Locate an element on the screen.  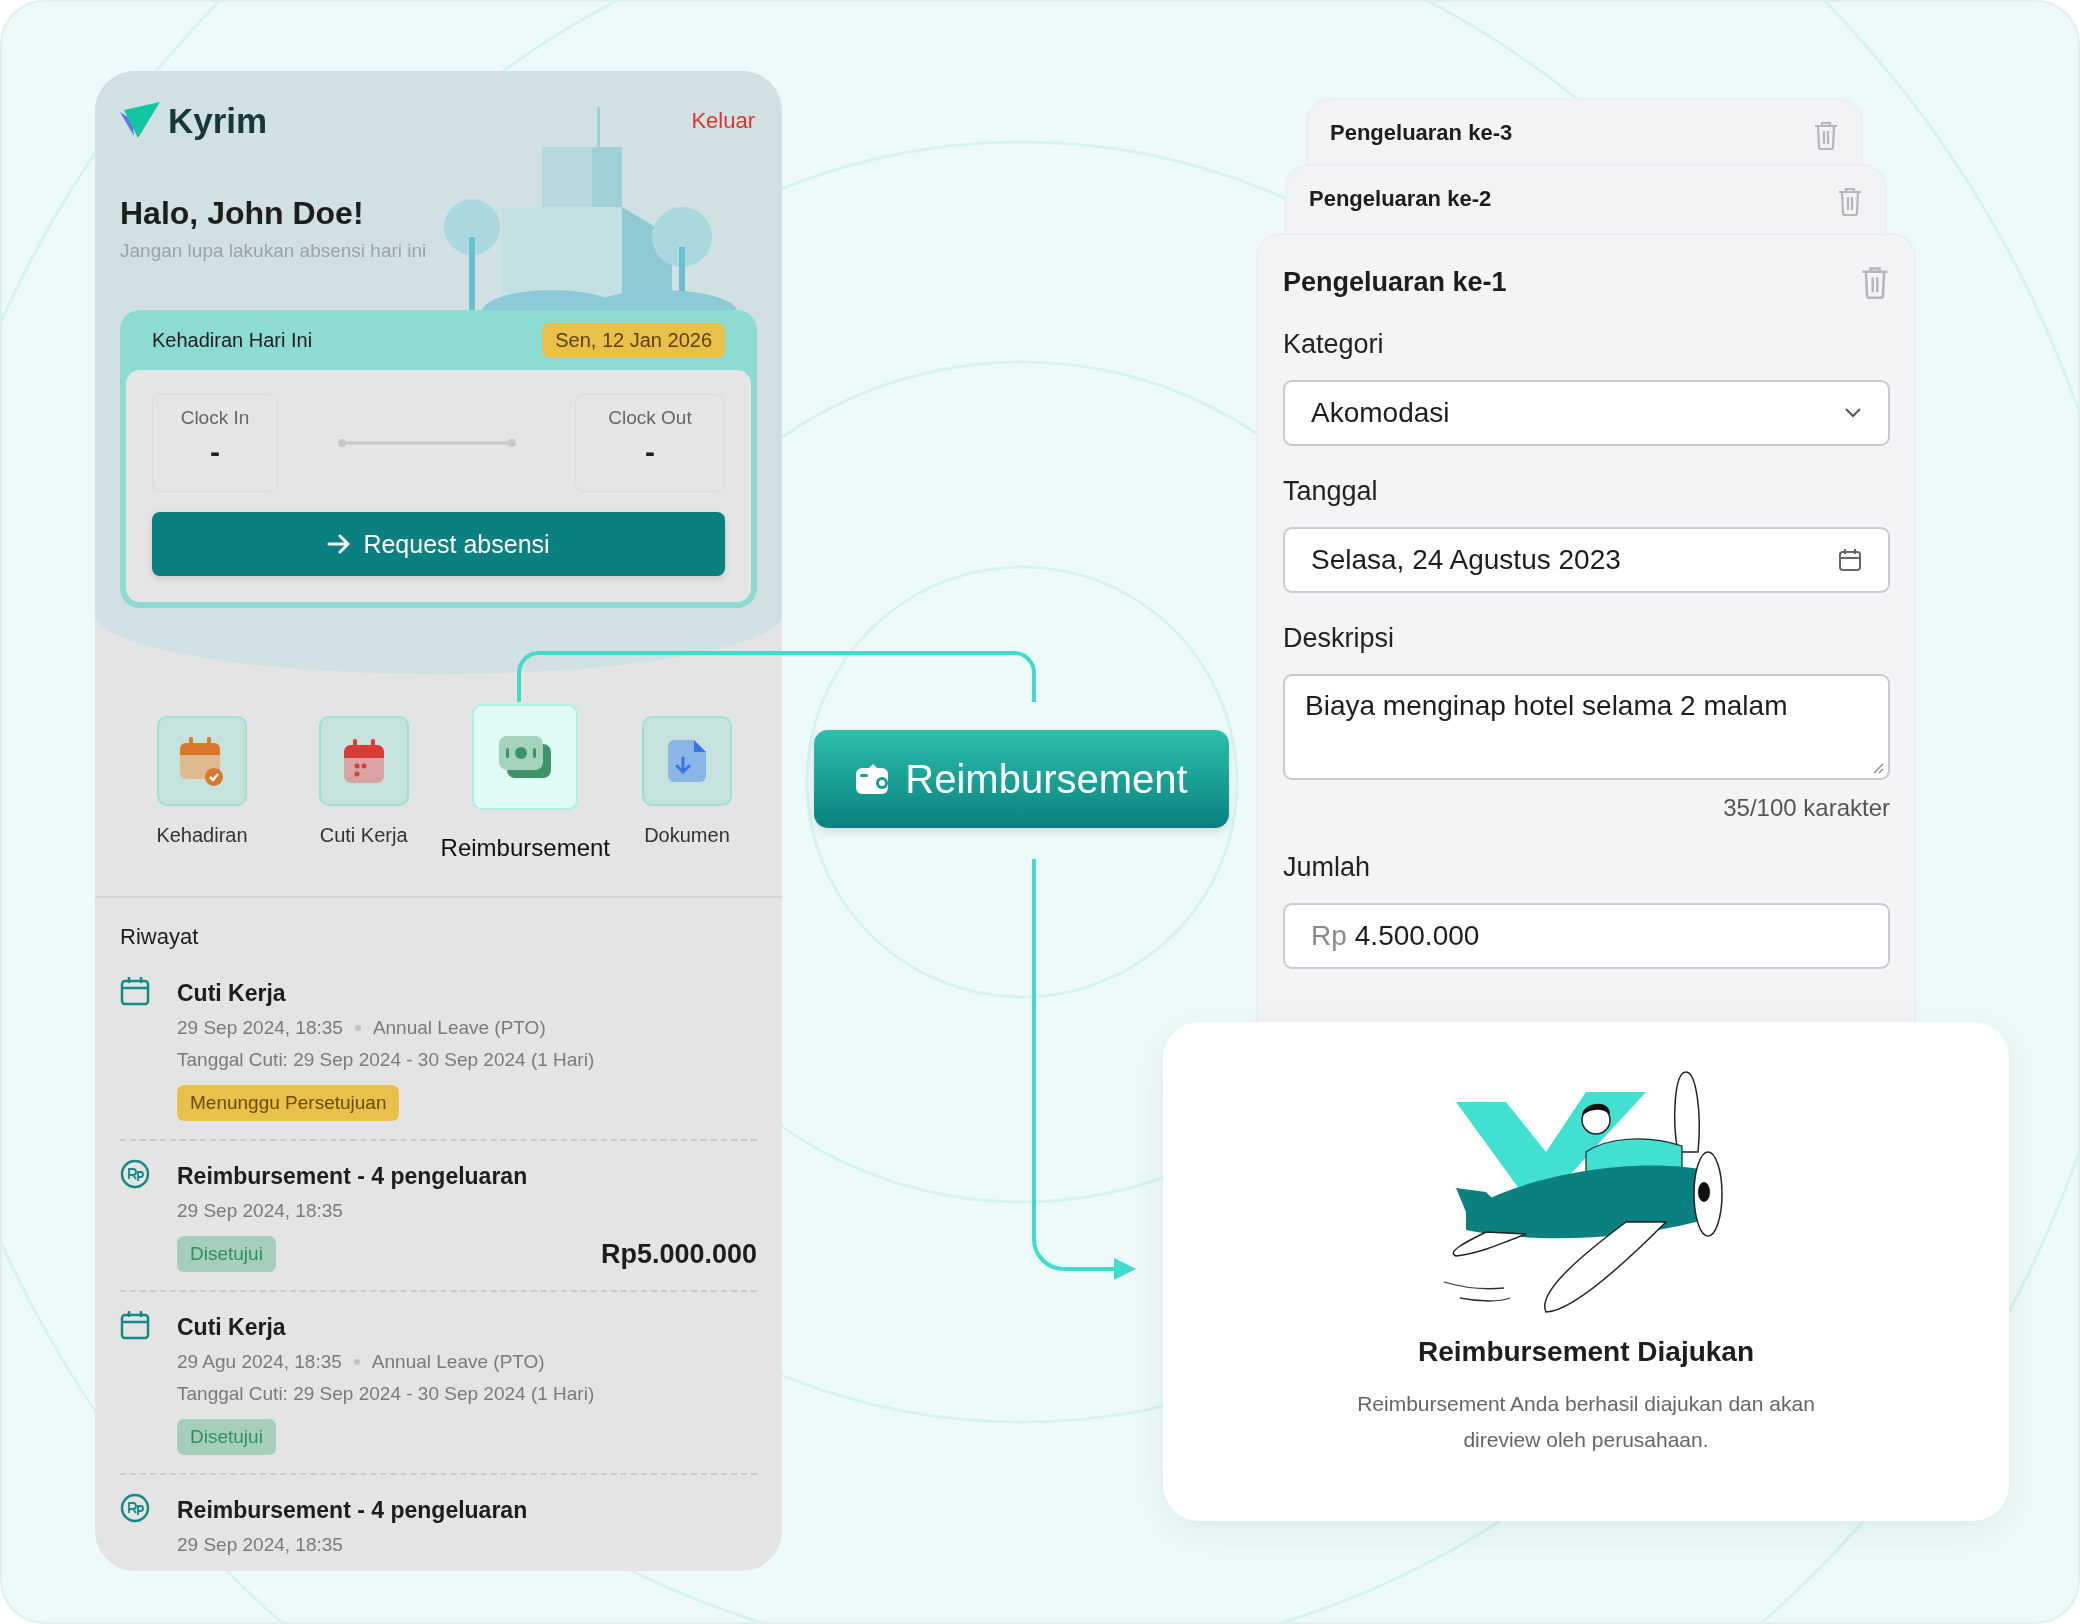
document-download-icon is located at coordinates (686, 761).